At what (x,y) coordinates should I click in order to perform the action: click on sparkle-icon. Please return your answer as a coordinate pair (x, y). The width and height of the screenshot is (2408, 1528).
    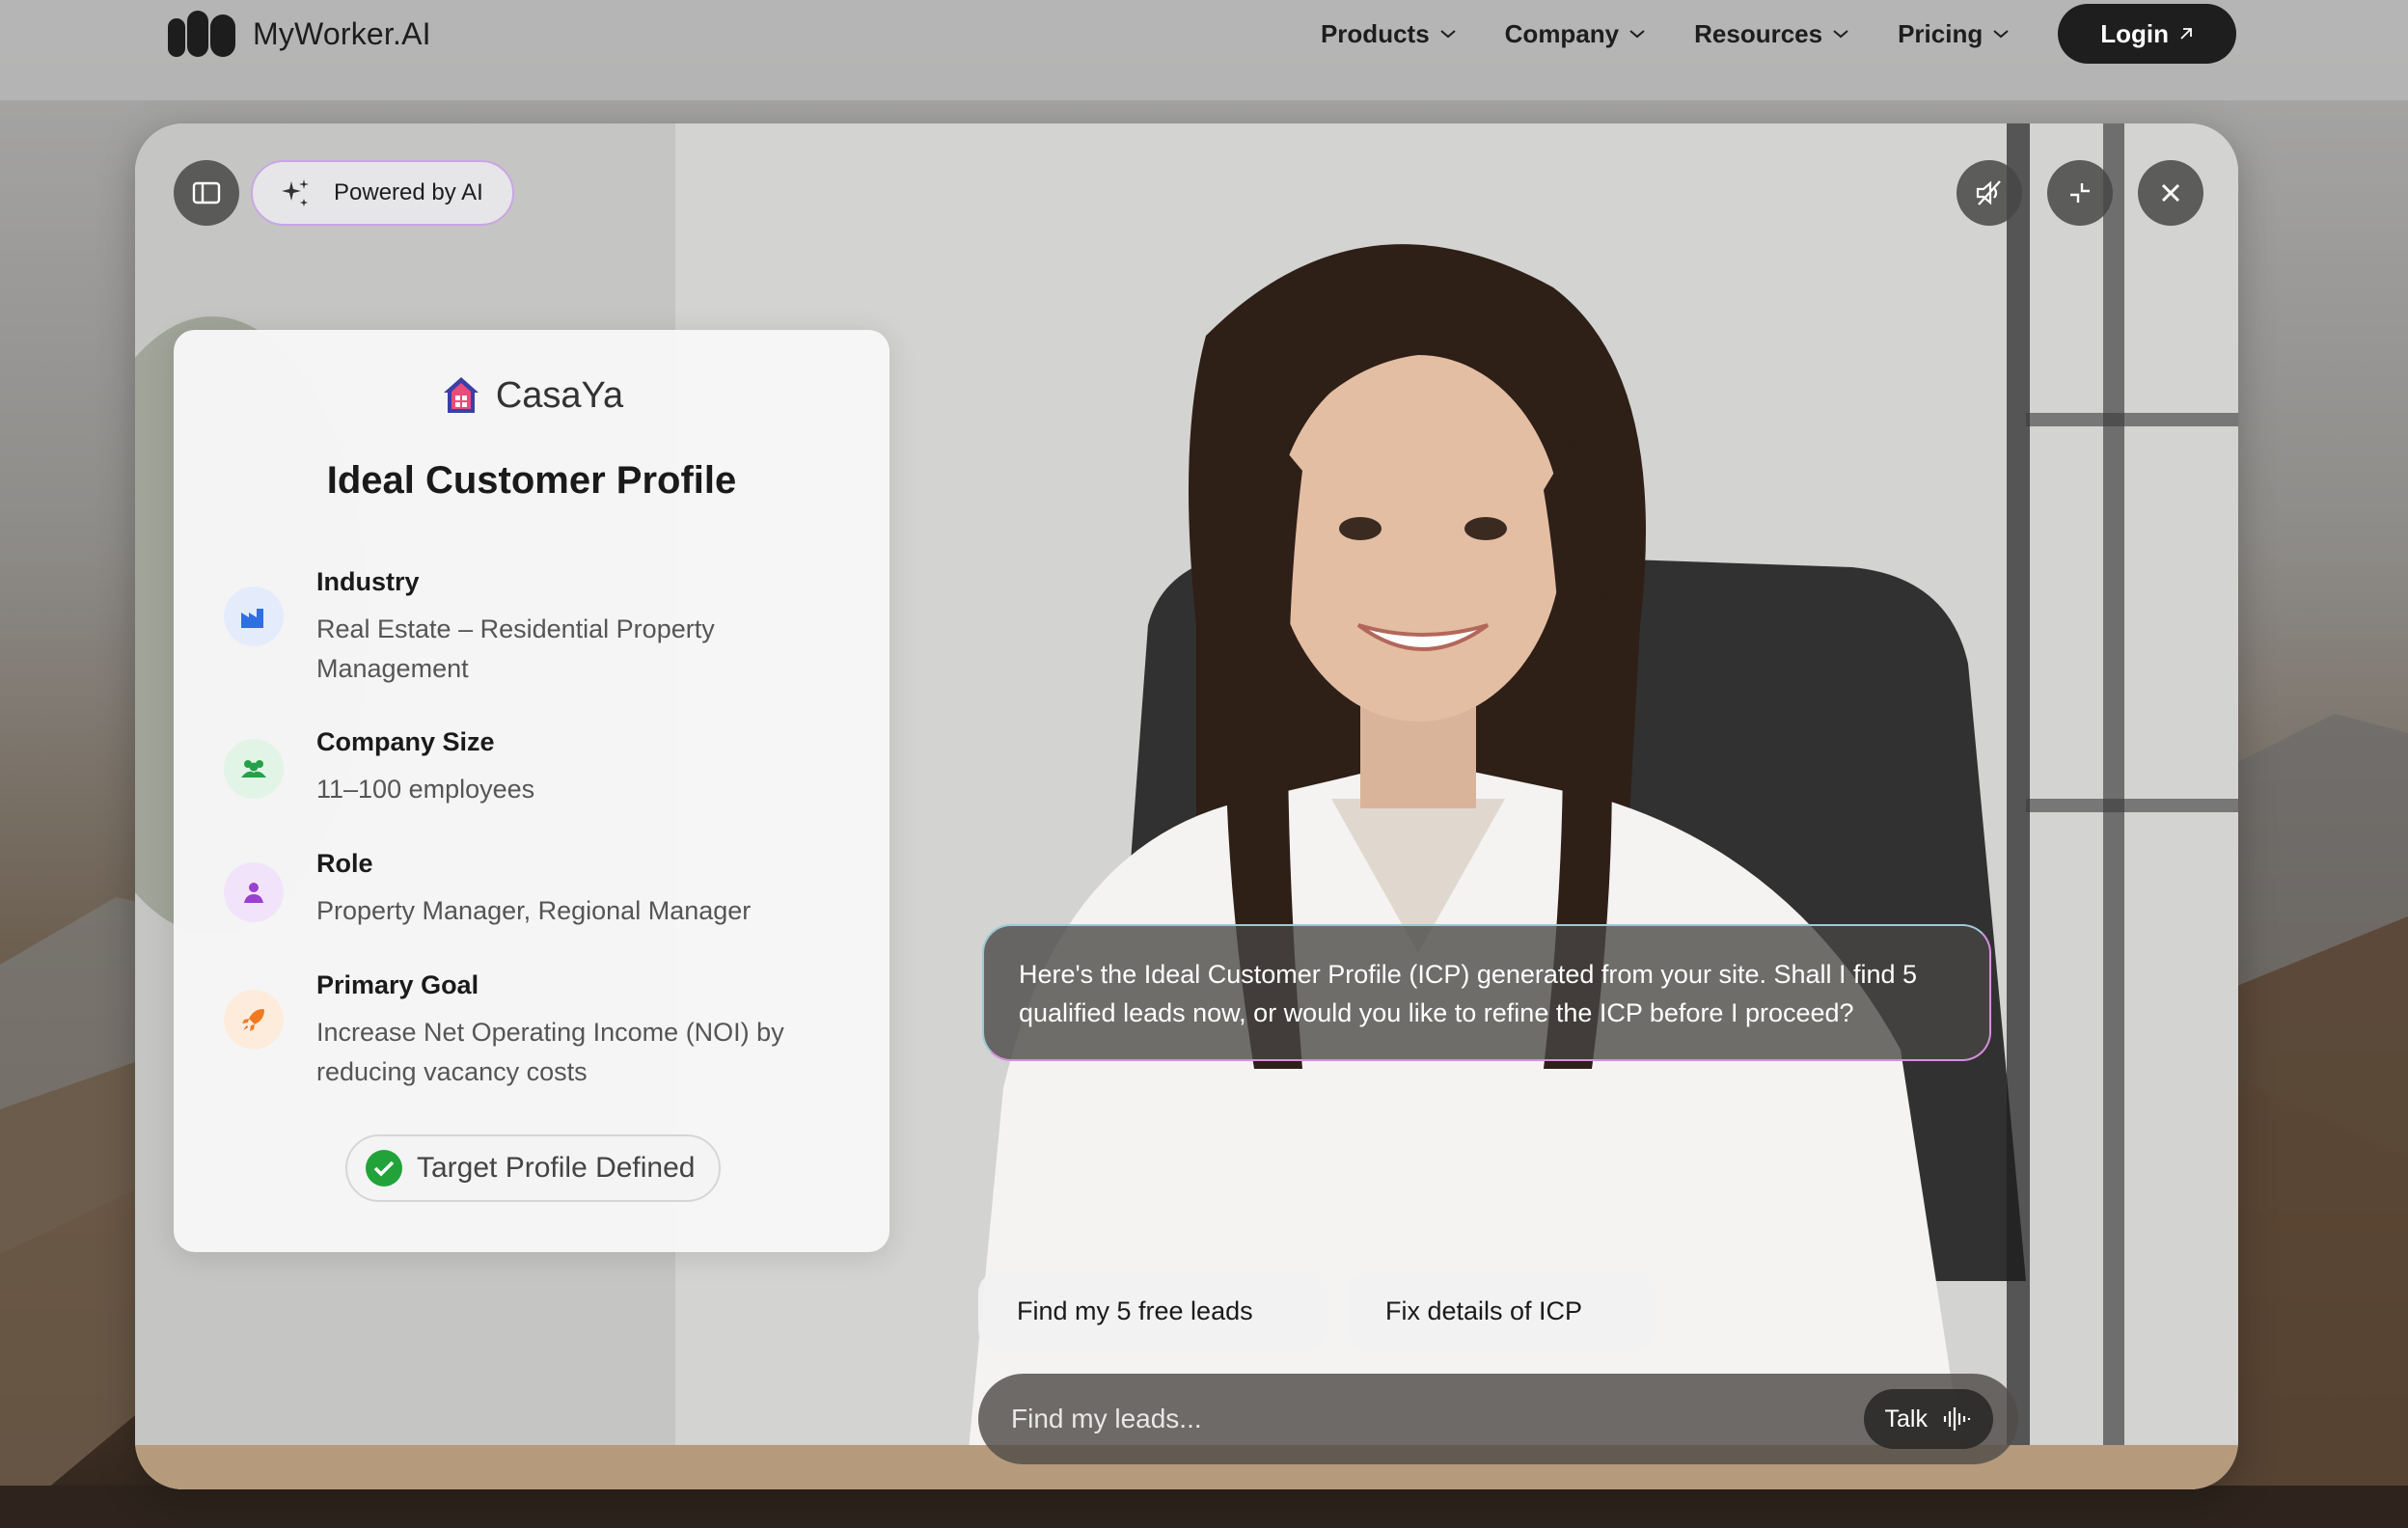
    Looking at the image, I should click on (295, 192).